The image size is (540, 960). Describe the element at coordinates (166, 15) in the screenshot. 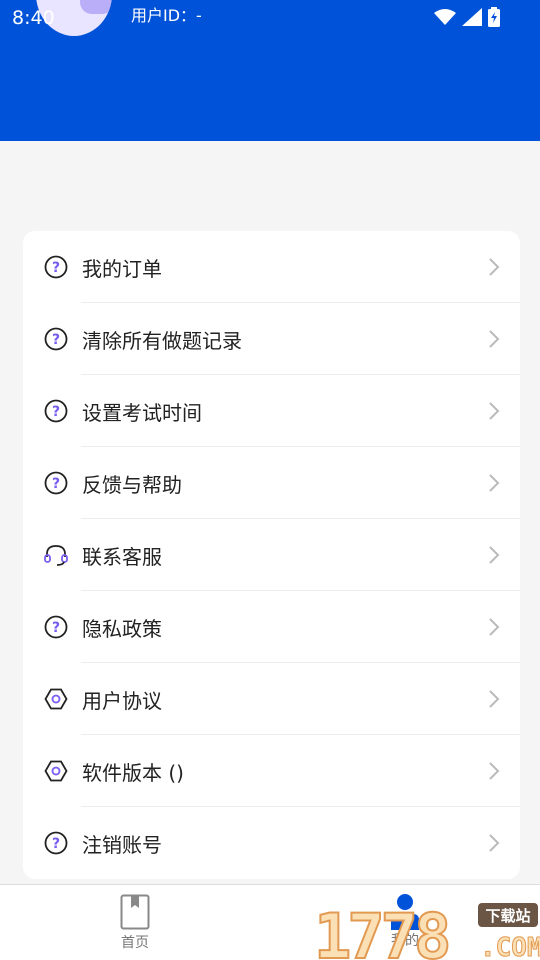

I see `user-id-label: 用户ID：-` at that location.